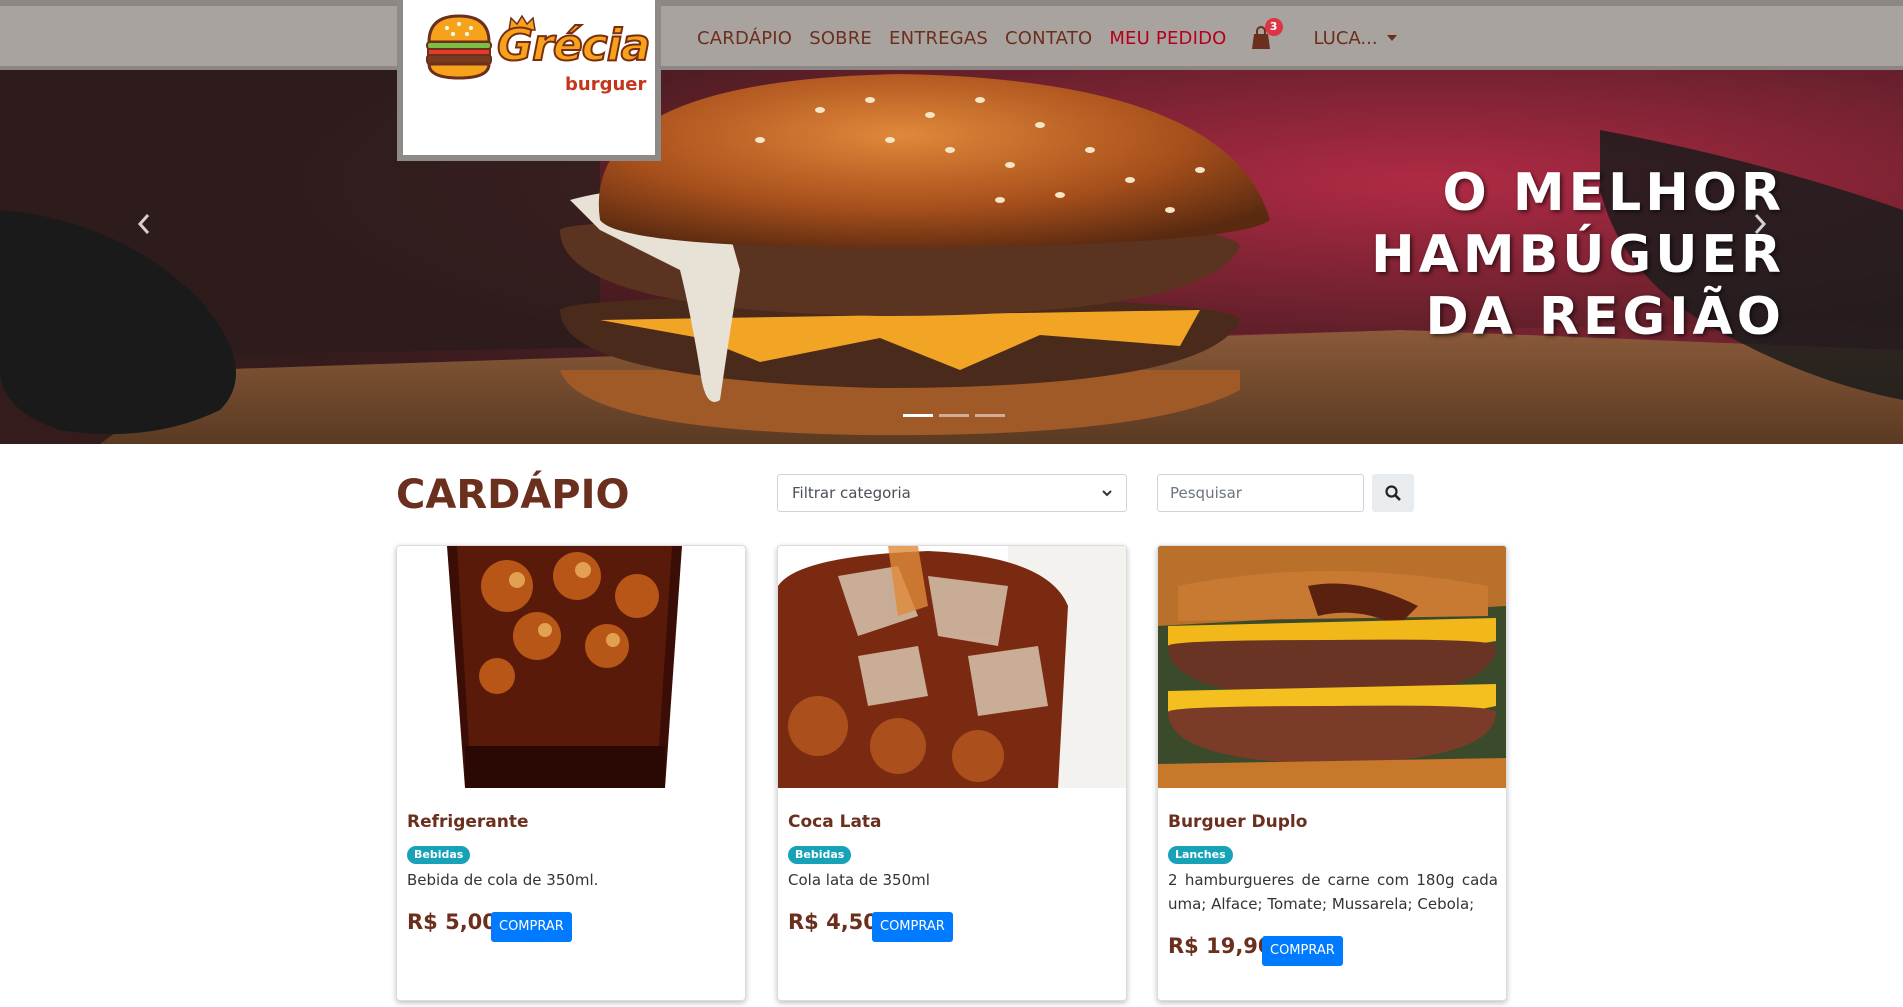 Image resolution: width=1903 pixels, height=1007 pixels. I want to click on search-input: Pesquisar, so click(1260, 493).